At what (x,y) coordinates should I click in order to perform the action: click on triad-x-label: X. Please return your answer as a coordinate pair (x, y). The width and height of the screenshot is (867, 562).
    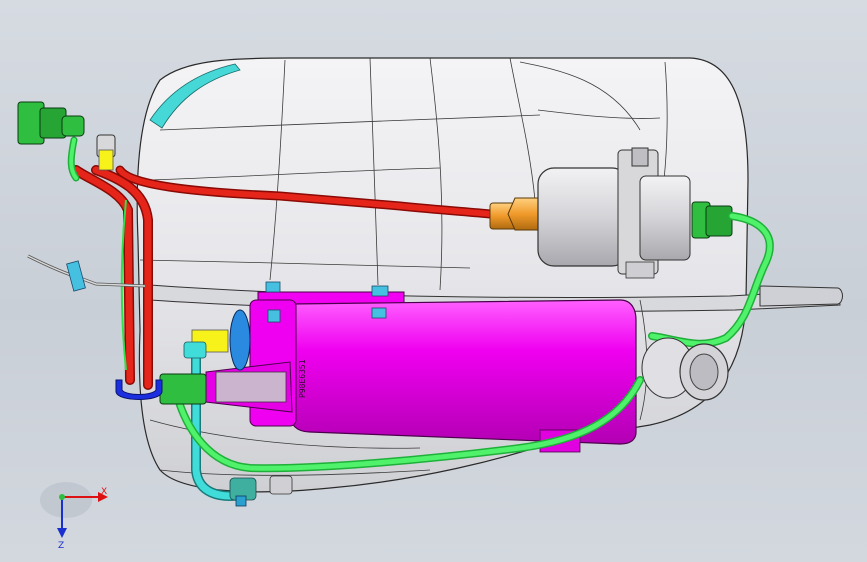
    Looking at the image, I should click on (104, 492).